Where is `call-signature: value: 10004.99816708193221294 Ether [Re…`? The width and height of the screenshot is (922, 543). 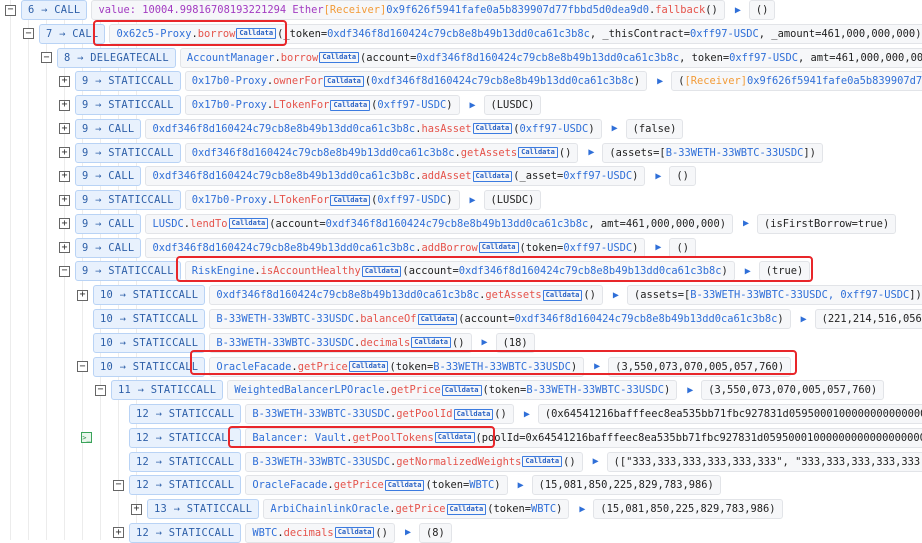 call-signature: value: 10004.99816708193221294 Ether [Re… is located at coordinates (408, 10).